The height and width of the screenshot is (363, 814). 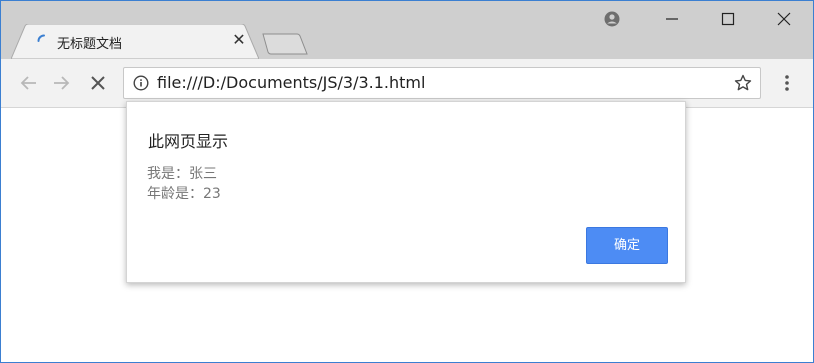 What do you see at coordinates (239, 40) in the screenshot?
I see `tab-close-icon: ✕` at bounding box center [239, 40].